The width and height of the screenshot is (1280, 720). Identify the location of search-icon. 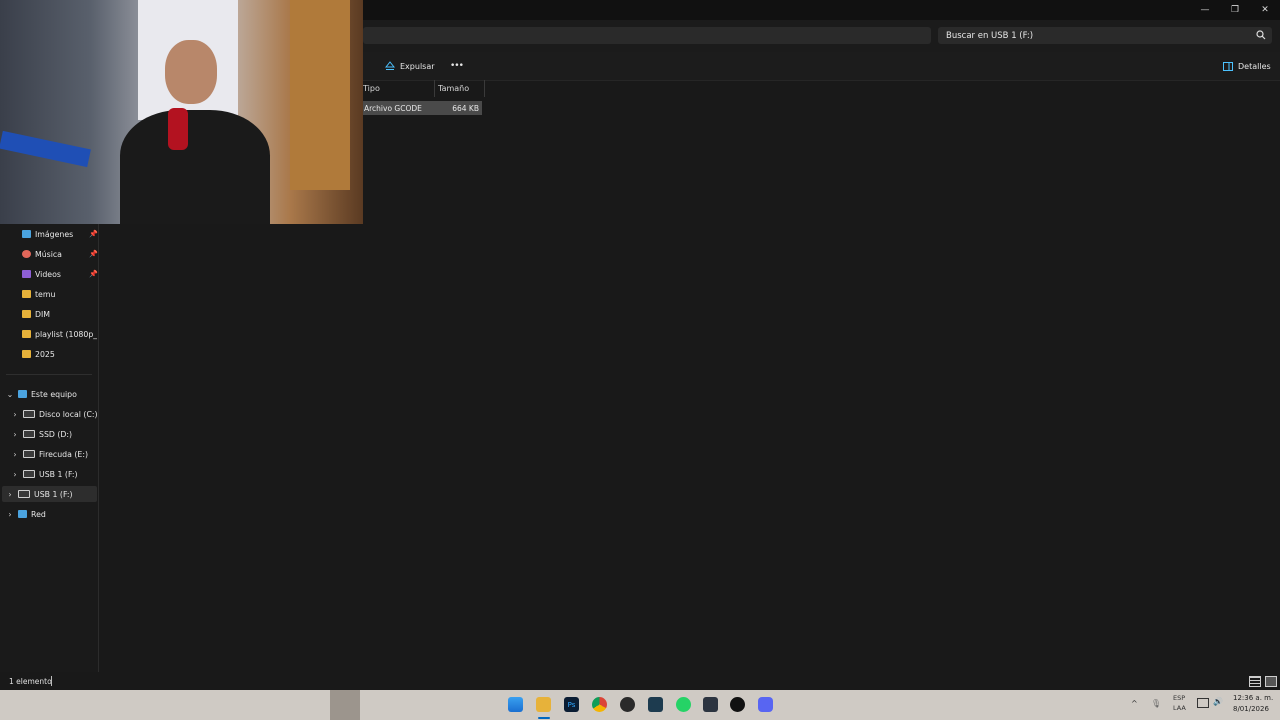
(1261, 35).